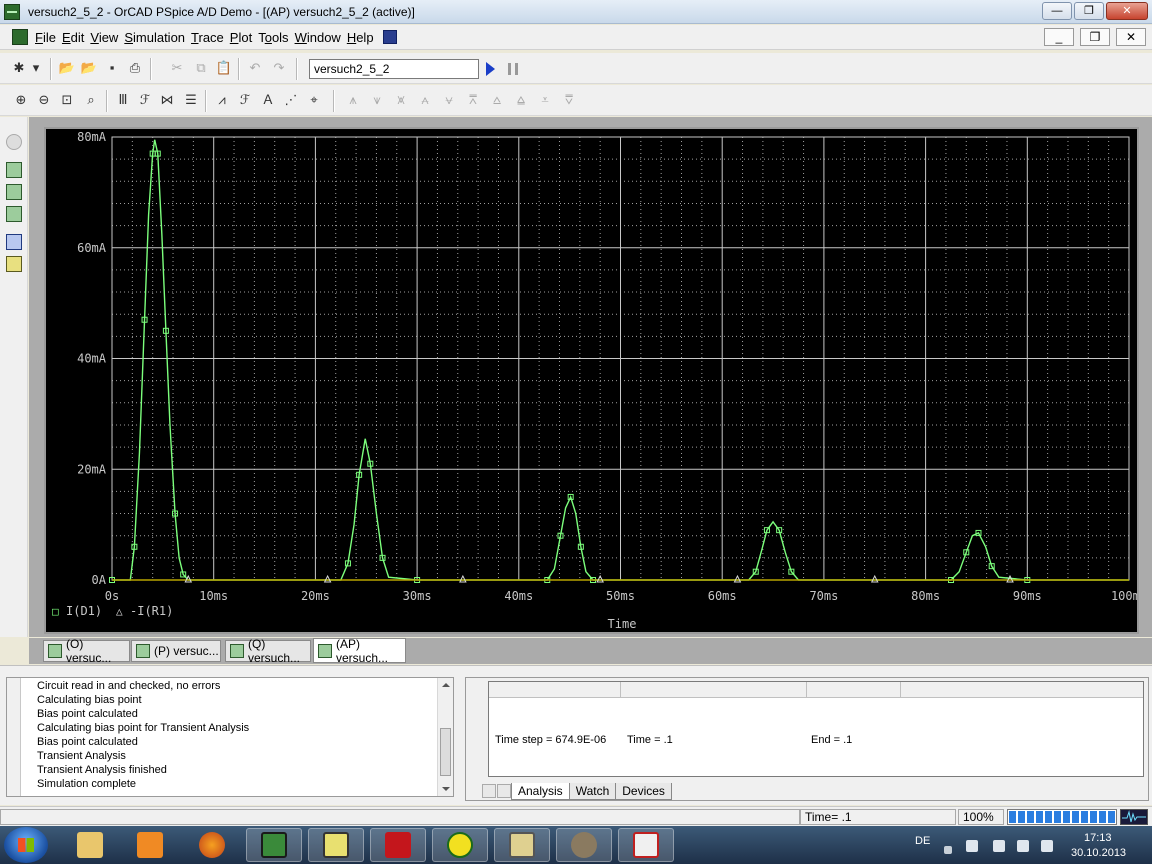 The image size is (1152, 864). What do you see at coordinates (425, 100) in the screenshot?
I see `cursor-min-icon: ⩜` at bounding box center [425, 100].